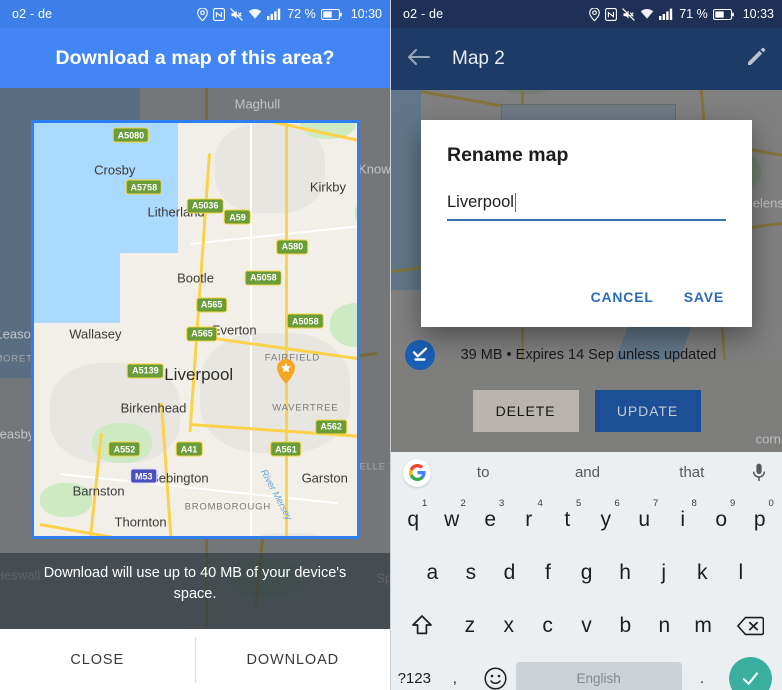  Describe the element at coordinates (647, 411) in the screenshot. I see `update-button: UPDATE` at that location.